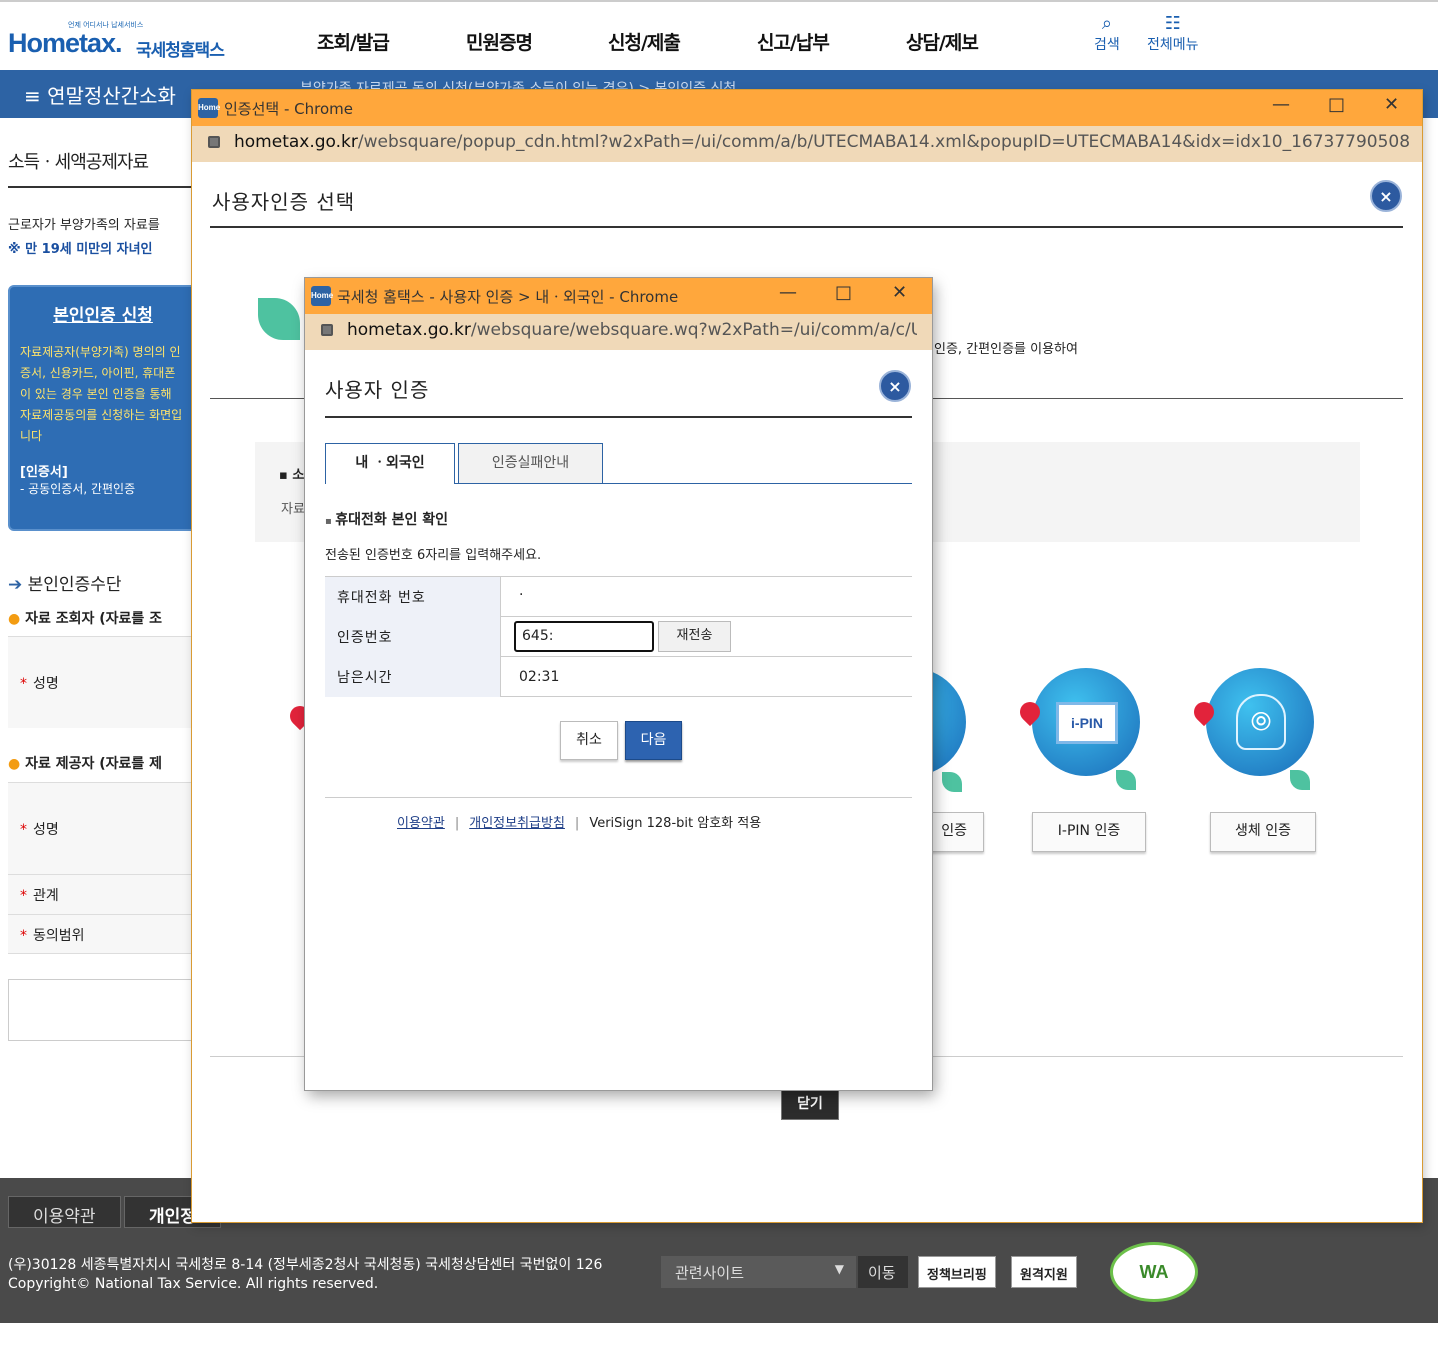  What do you see at coordinates (758, 1272) in the screenshot?
I see `related-sites-select: 관련사이트 ▼` at bounding box center [758, 1272].